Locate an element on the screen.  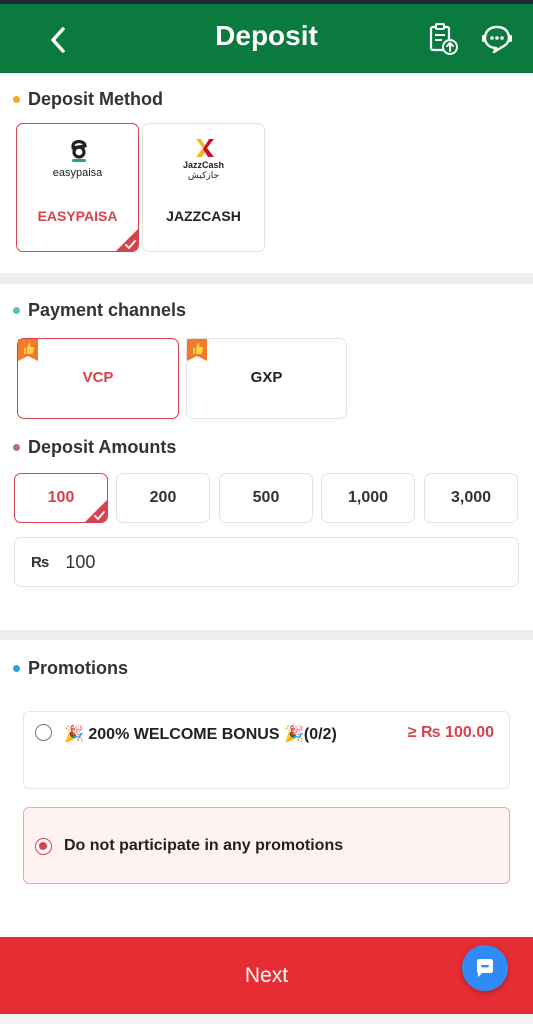
chat-support-icon is located at coordinates (497, 39).